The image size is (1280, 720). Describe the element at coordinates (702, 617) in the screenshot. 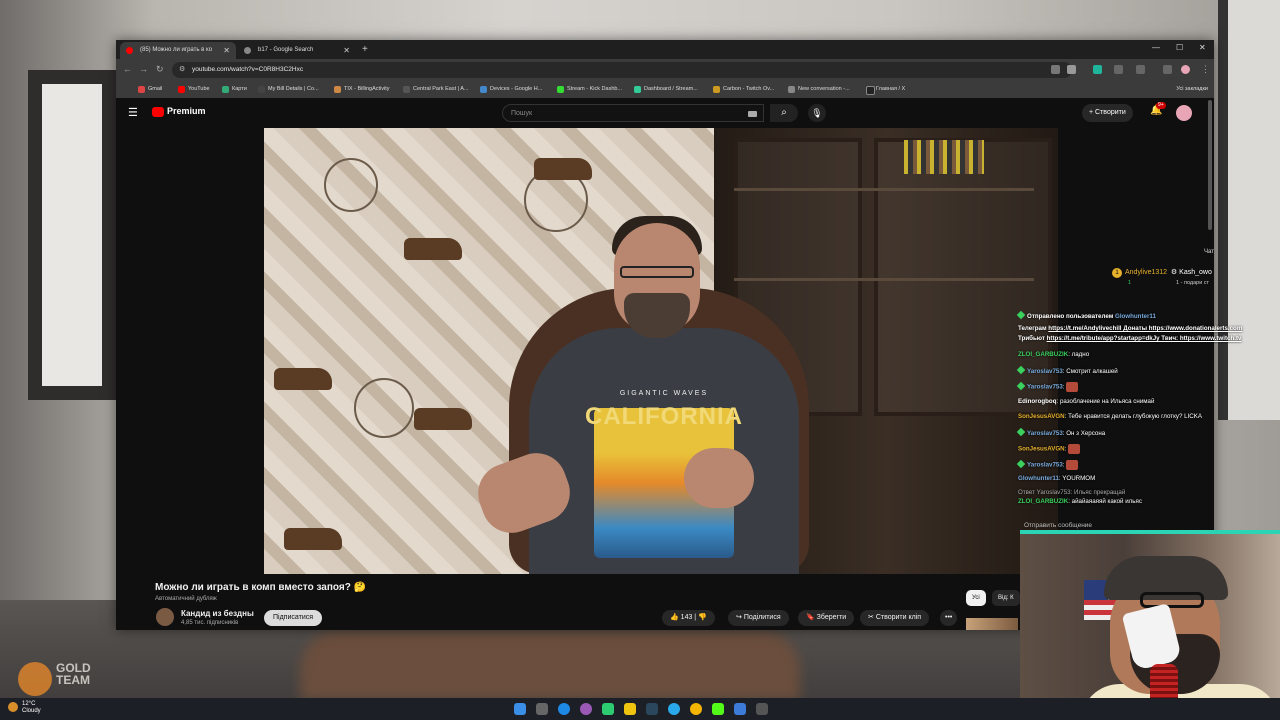

I see `thumbs-down-icon: 👎` at that location.